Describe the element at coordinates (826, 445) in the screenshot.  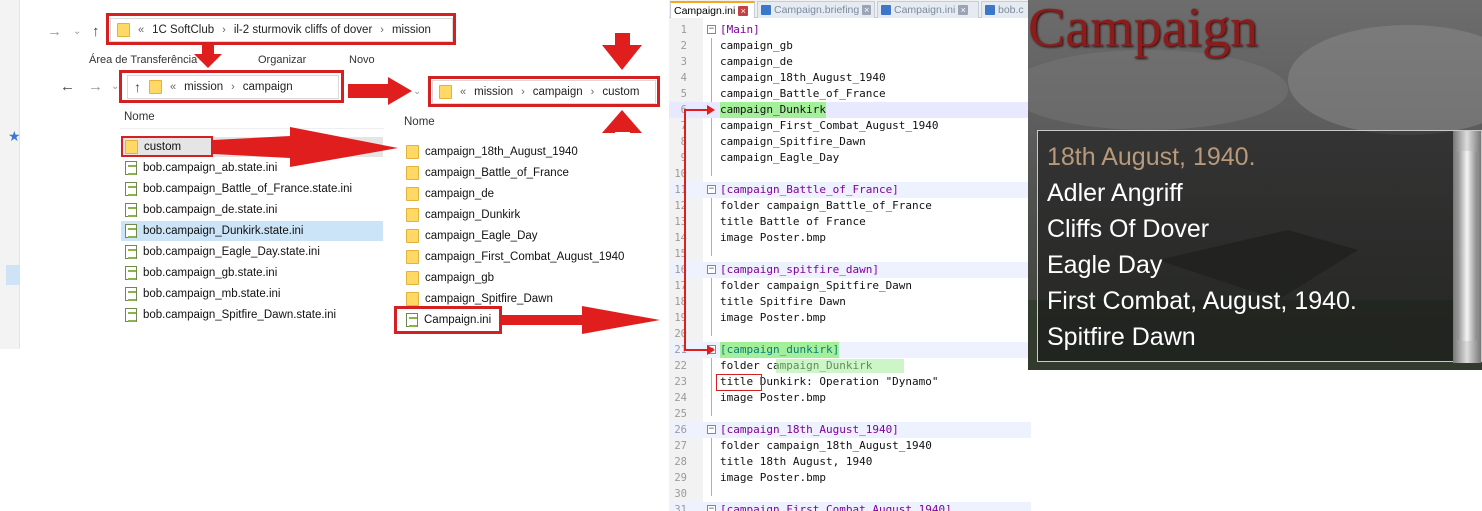
I see `code-text: folder campaign_18th_August_1940` at that location.